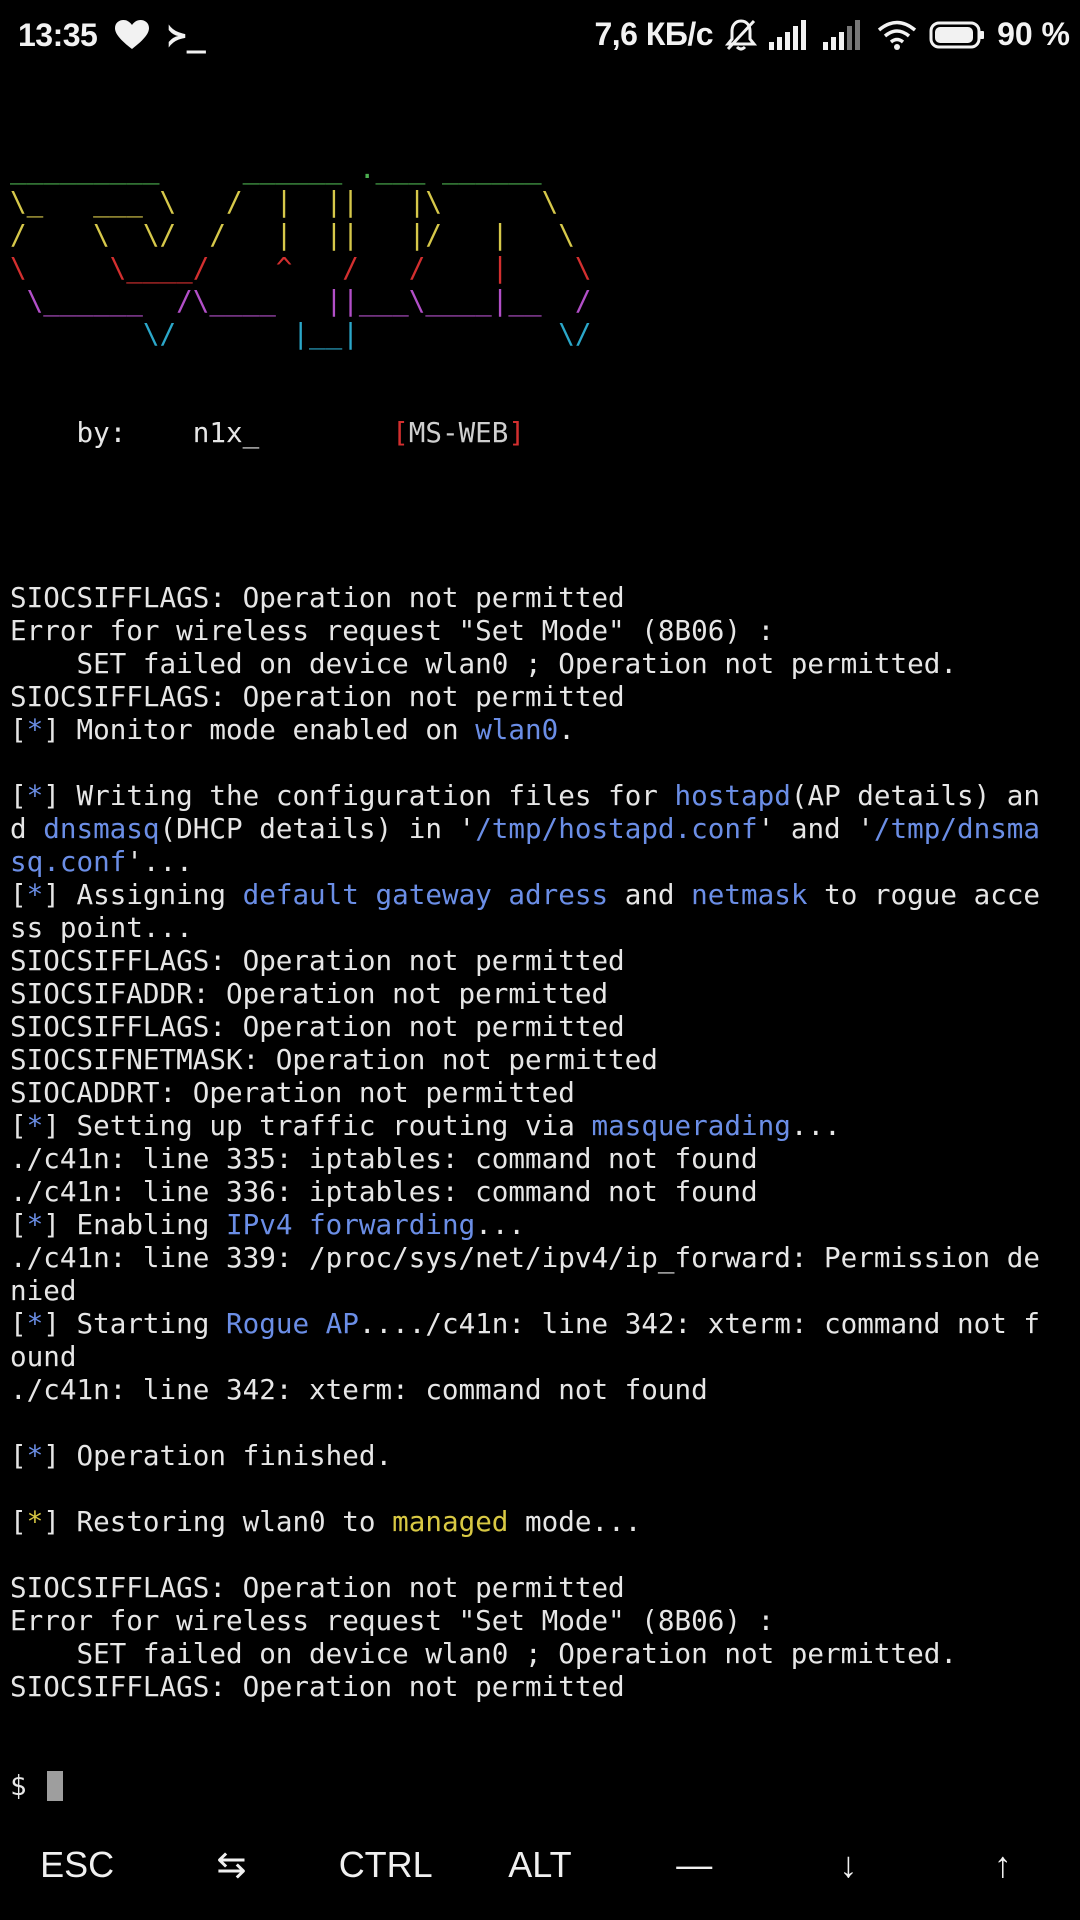 The width and height of the screenshot is (1080, 1920). What do you see at coordinates (68, 861) in the screenshot?
I see `text-segment: sq.conf` at bounding box center [68, 861].